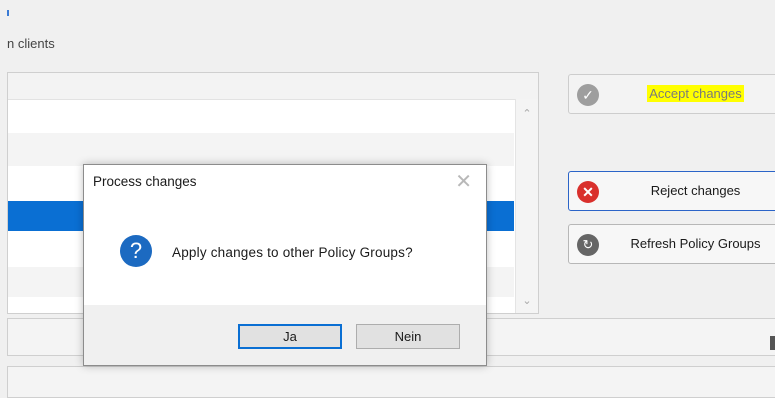  Describe the element at coordinates (588, 95) in the screenshot. I see `check-circle-icon: ✓` at that location.